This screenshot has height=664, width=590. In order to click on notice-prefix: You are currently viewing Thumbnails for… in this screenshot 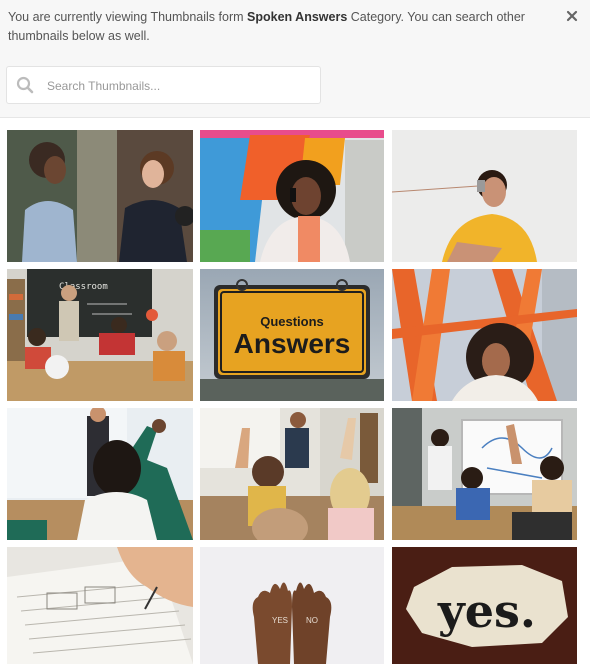, I will do `click(128, 17)`.